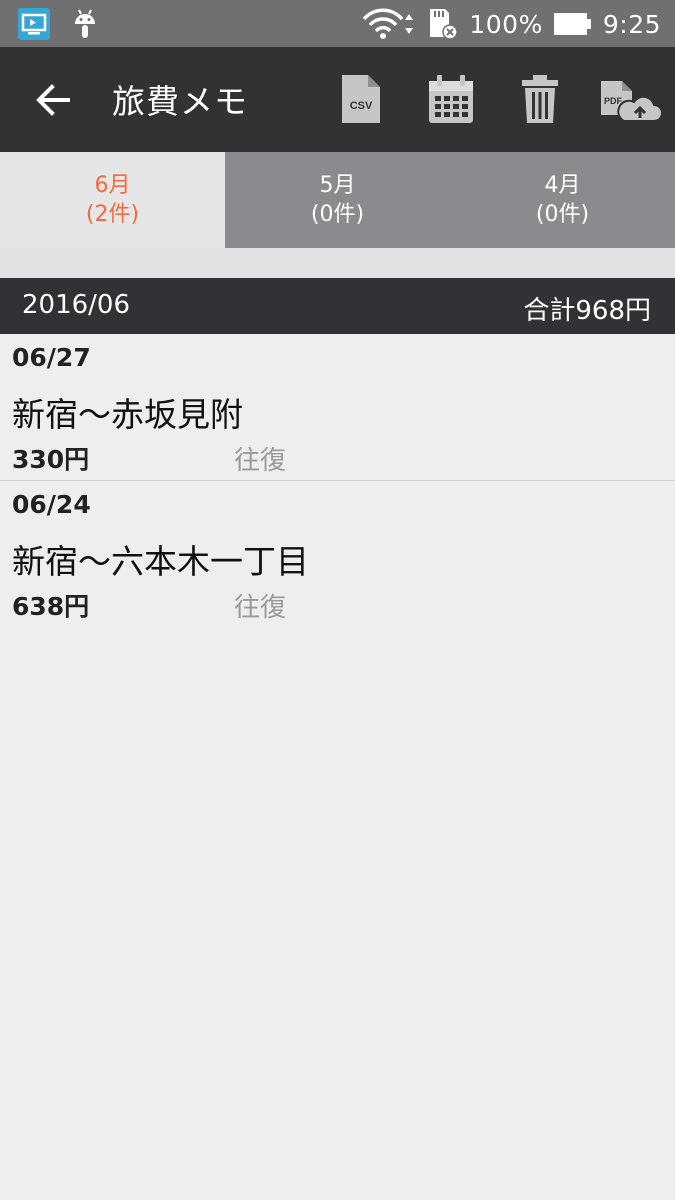  Describe the element at coordinates (127, 414) in the screenshot. I see `entry-route: 新宿〜赤坂見附` at that location.